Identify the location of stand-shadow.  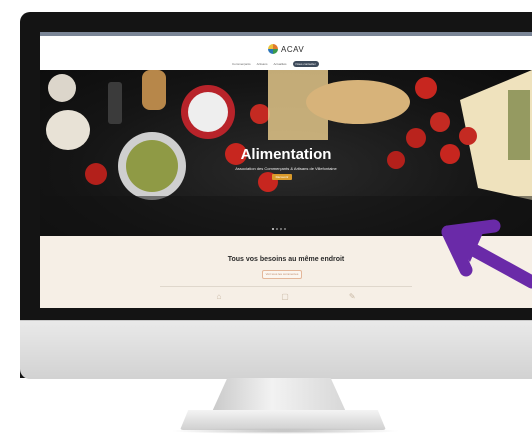
(285, 431).